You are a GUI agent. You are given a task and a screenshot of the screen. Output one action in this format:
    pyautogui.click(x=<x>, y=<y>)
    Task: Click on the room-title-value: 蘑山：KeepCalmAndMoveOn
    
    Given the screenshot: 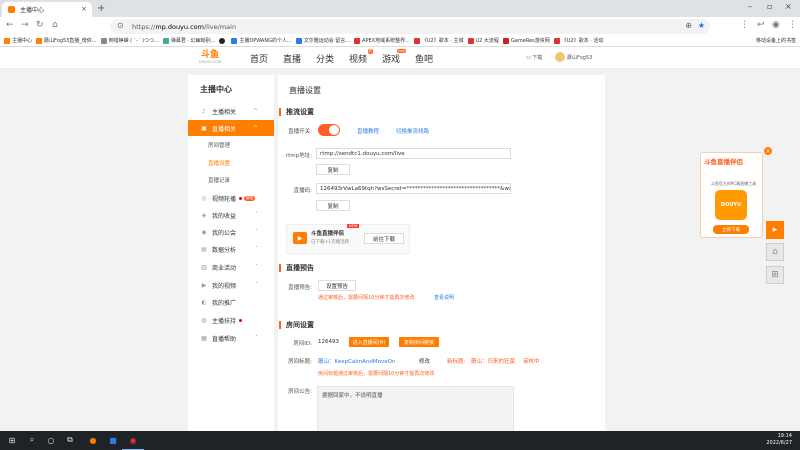 What is the action you would take?
    pyautogui.click(x=357, y=362)
    